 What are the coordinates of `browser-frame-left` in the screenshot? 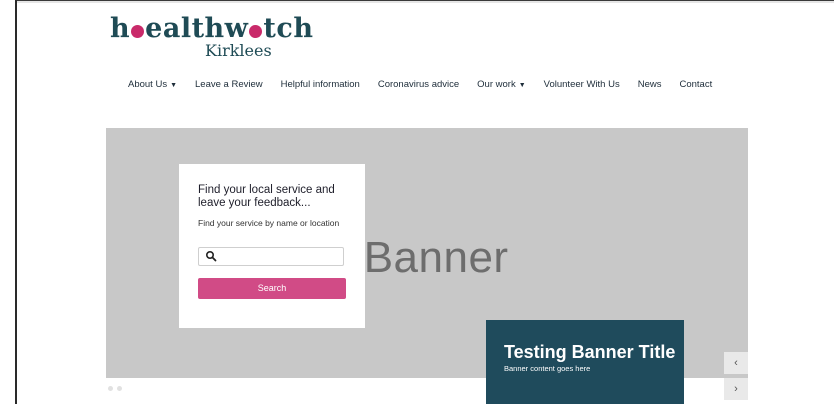 It's located at (16, 202).